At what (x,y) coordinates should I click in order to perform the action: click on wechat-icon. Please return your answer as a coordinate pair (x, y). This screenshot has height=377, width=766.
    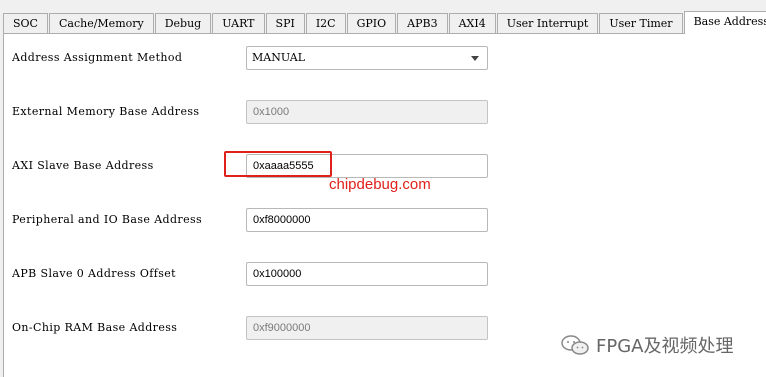
    Looking at the image, I should click on (575, 345).